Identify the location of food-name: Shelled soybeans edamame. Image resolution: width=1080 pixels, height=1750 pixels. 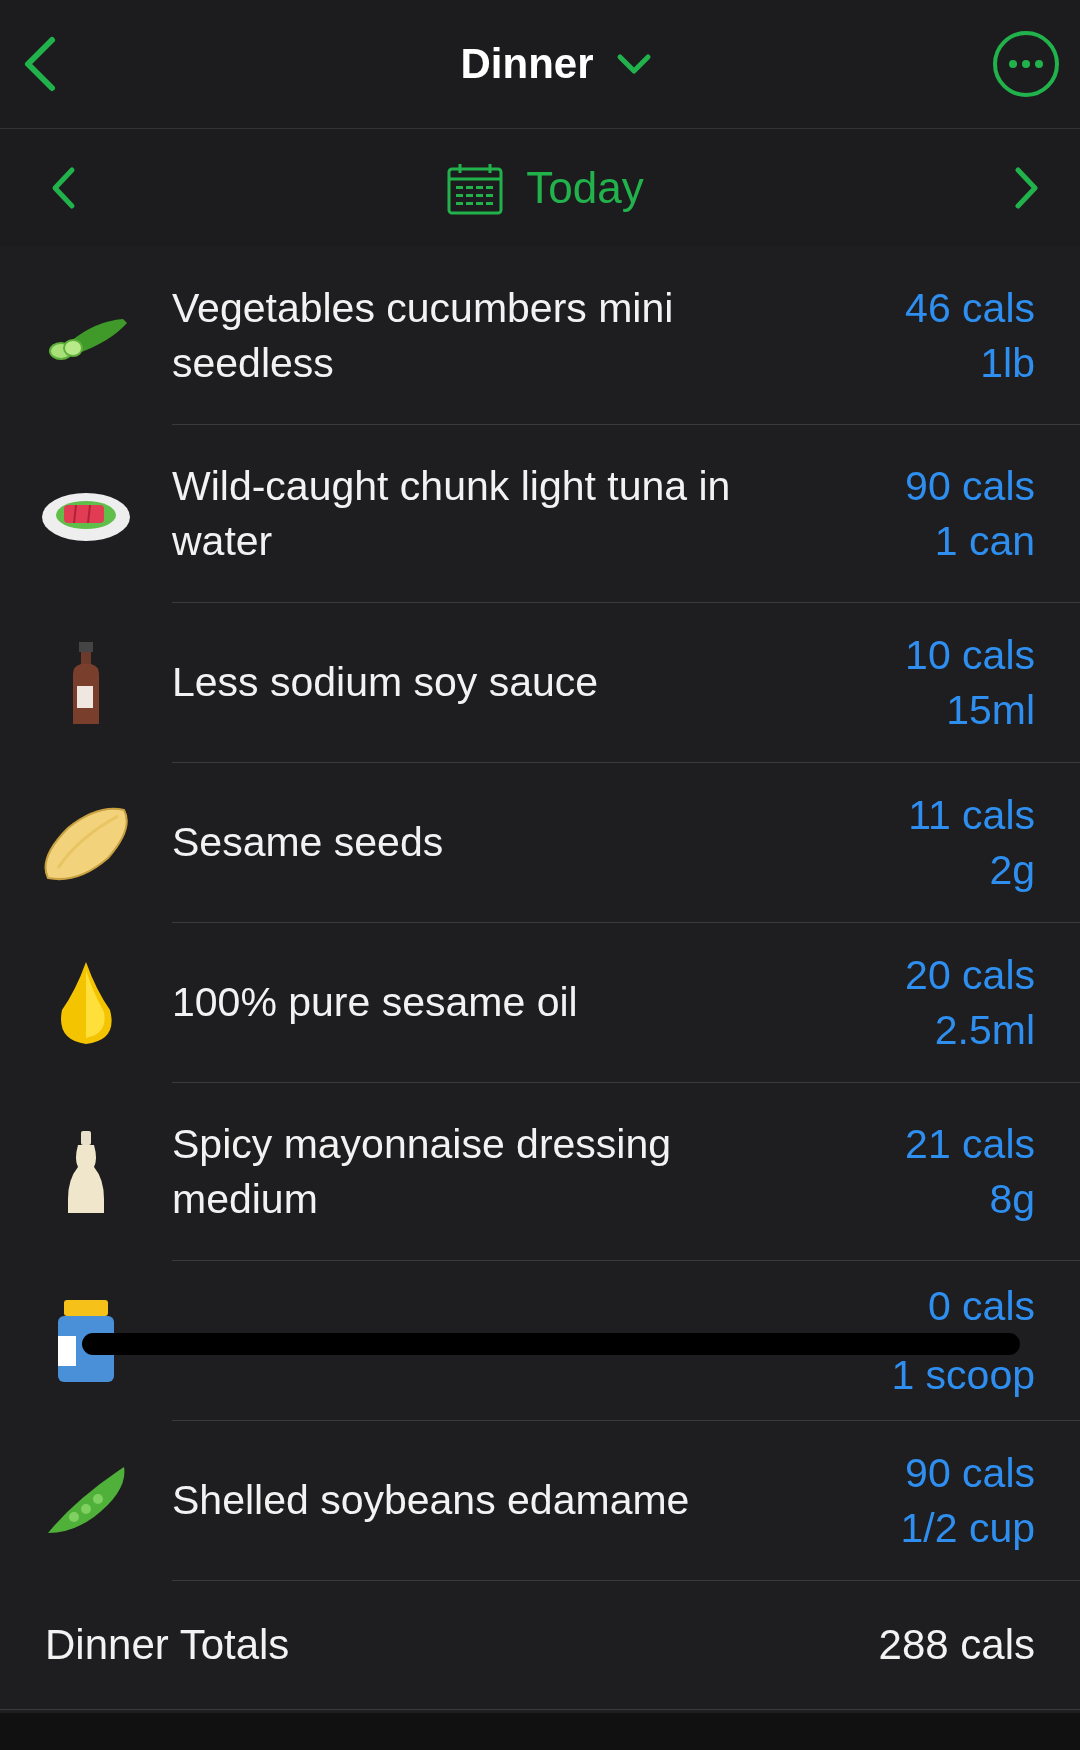
(431, 1500).